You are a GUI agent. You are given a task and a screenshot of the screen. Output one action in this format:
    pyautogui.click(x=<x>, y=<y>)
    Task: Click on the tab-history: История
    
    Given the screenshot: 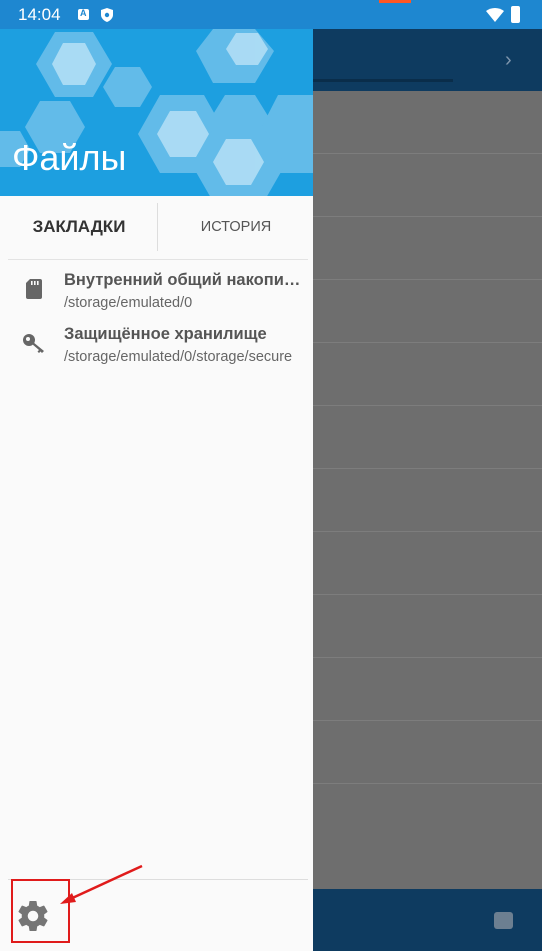 What is the action you would take?
    pyautogui.click(x=236, y=227)
    